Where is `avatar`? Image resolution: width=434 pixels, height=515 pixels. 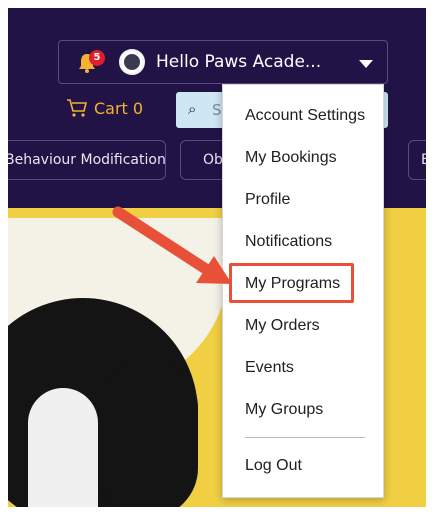
avatar is located at coordinates (132, 62).